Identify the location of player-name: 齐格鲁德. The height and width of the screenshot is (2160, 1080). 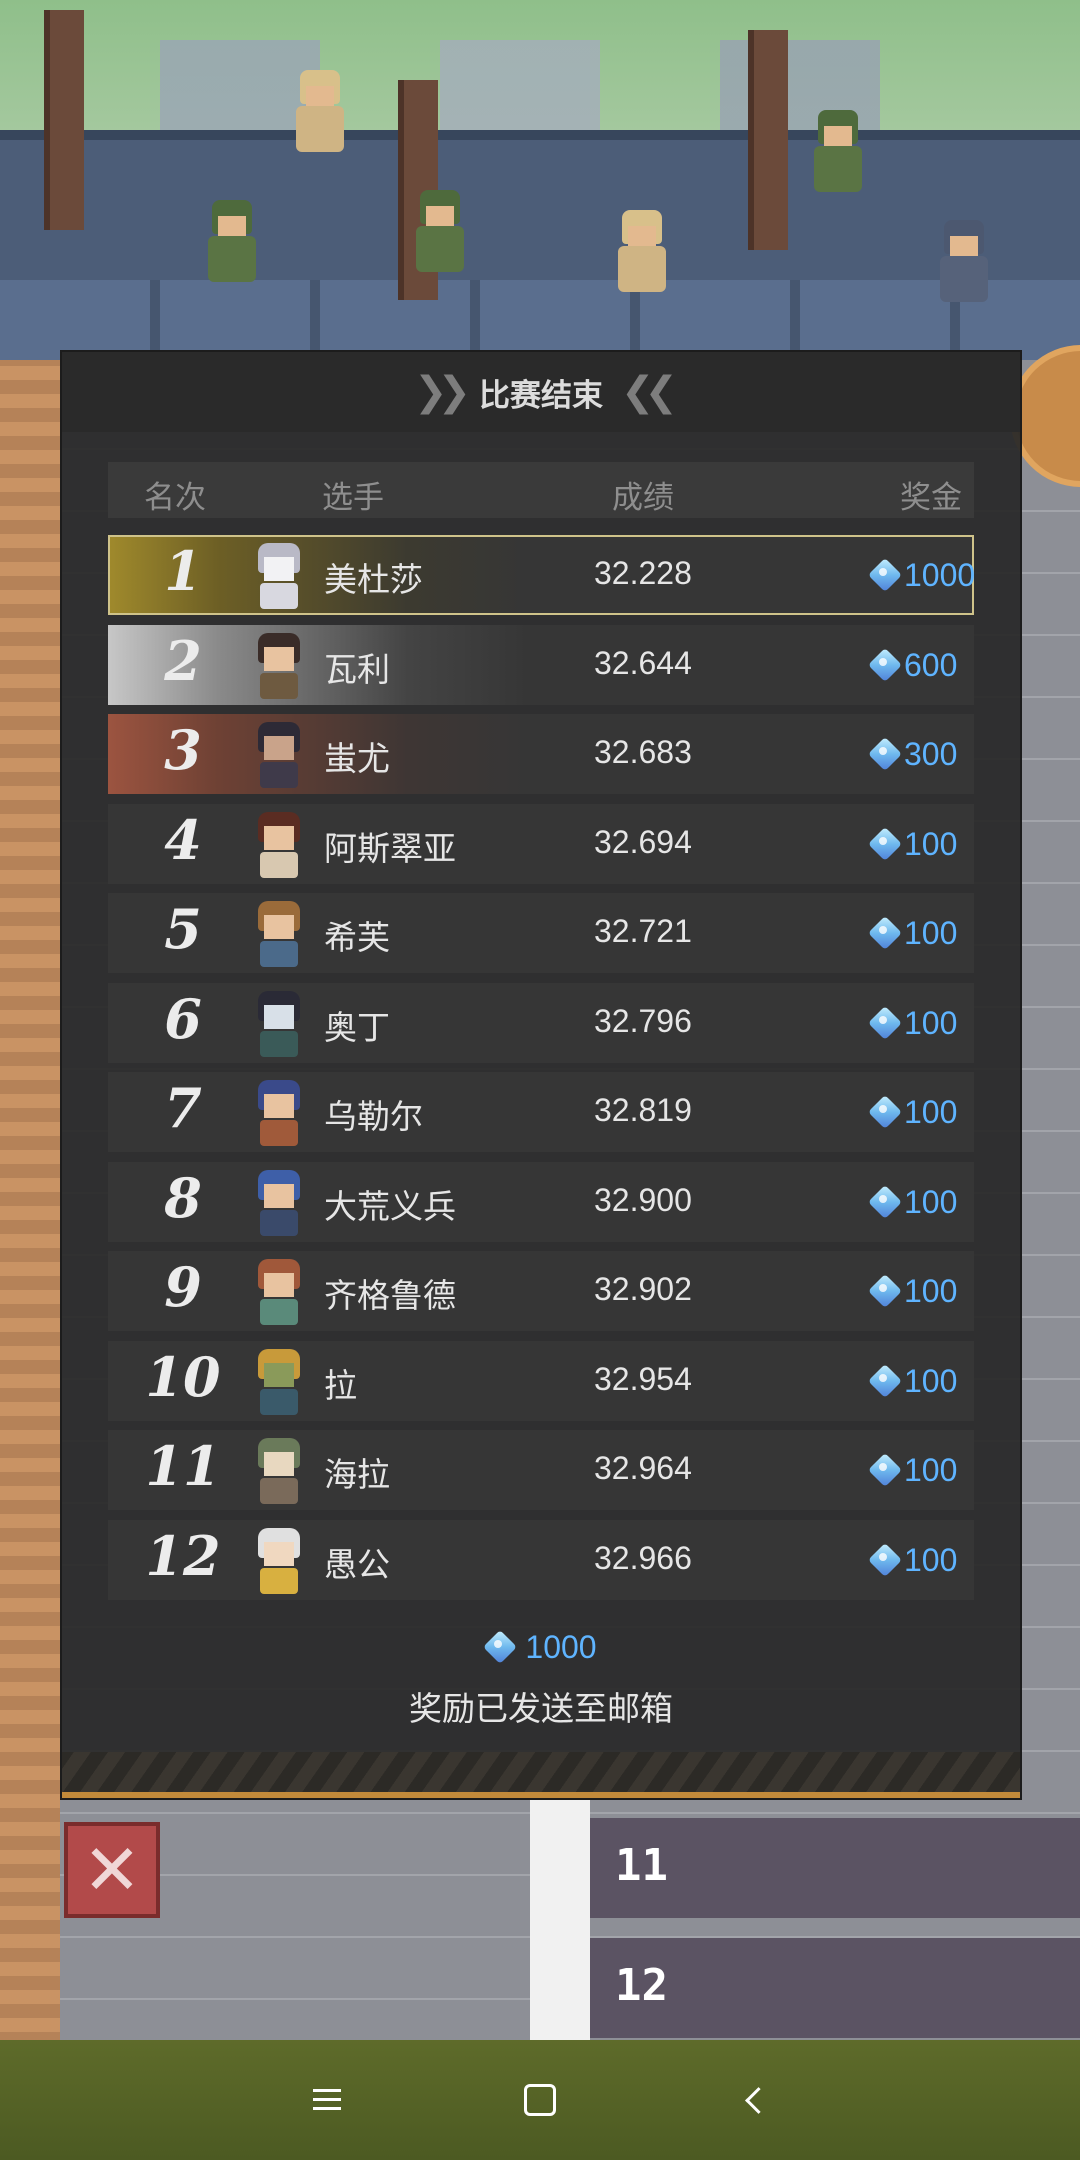
(390, 1295).